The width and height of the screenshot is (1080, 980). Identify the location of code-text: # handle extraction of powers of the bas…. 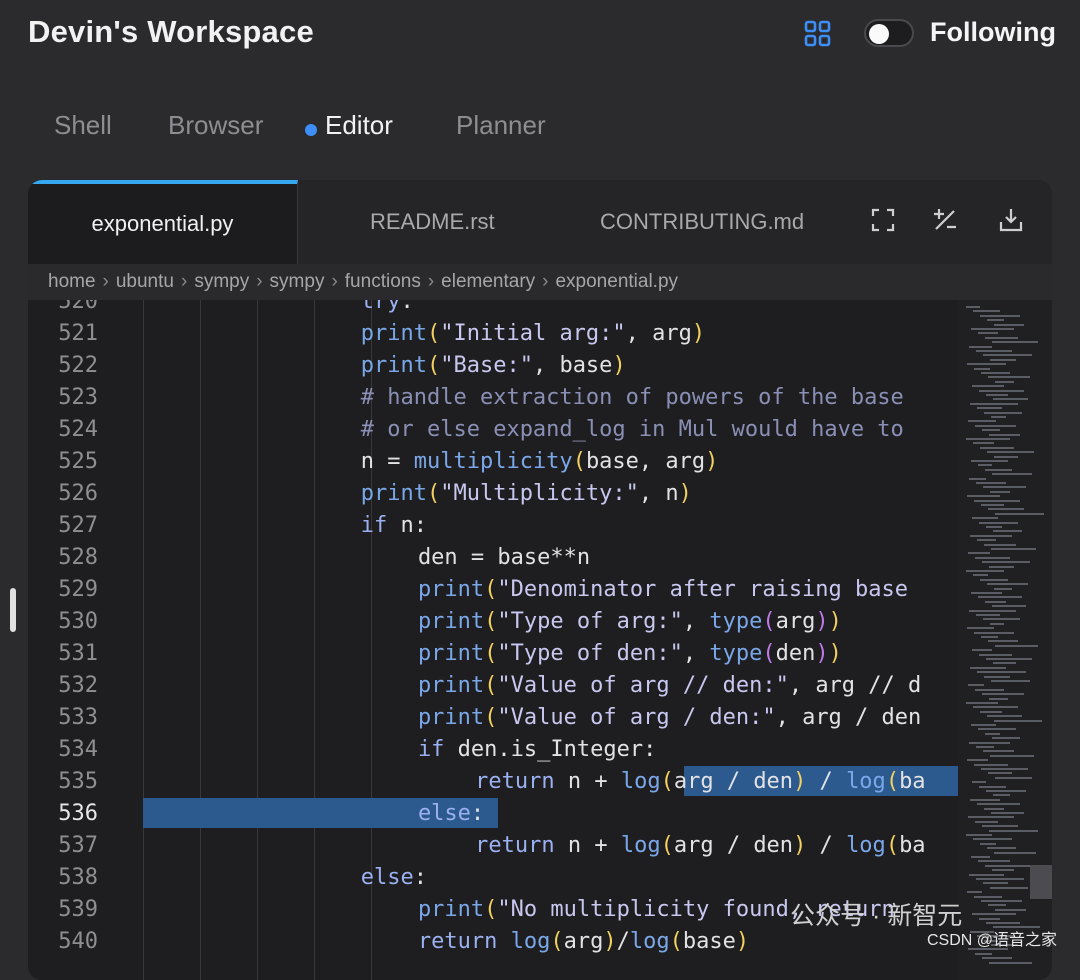
(632, 397).